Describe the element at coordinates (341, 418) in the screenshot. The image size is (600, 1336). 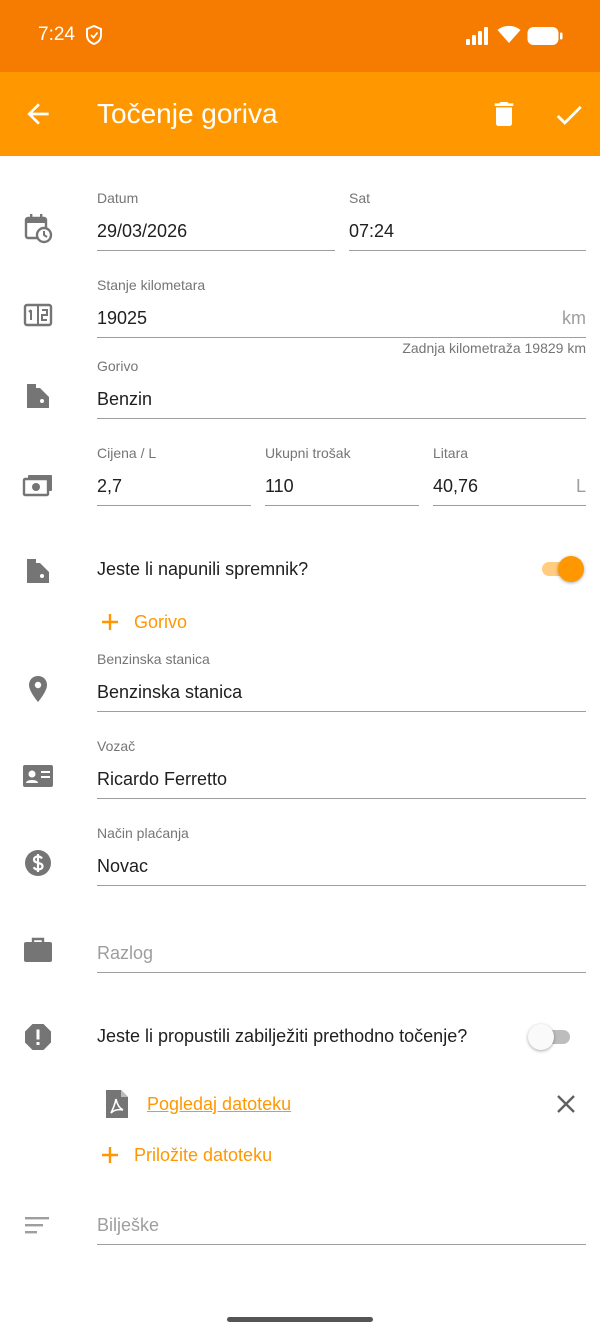
I see `fuel-type-underline` at that location.